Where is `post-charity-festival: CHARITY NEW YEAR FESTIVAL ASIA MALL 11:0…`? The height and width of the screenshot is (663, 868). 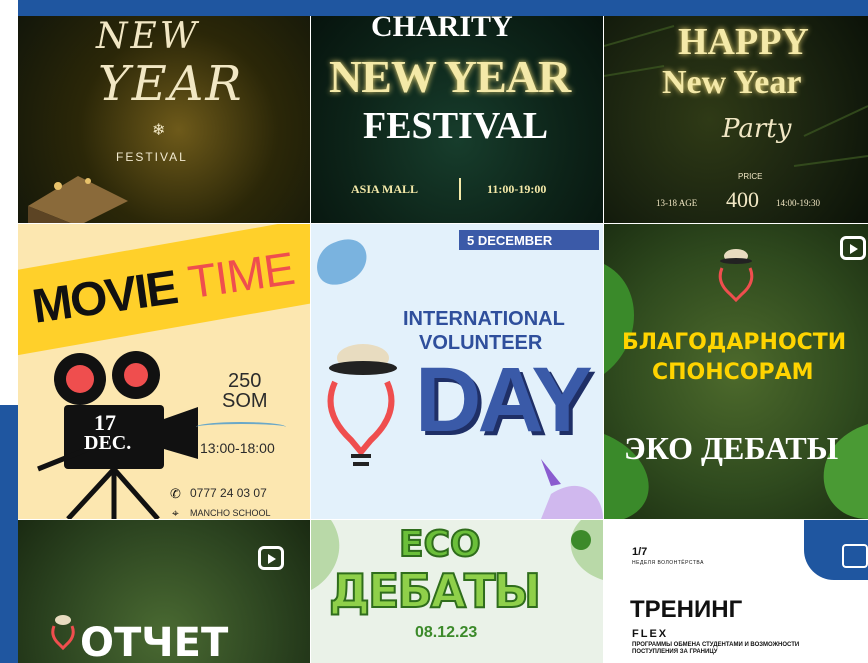
post-charity-festival: CHARITY NEW YEAR FESTIVAL ASIA MALL 11:0… is located at coordinates (457, 119).